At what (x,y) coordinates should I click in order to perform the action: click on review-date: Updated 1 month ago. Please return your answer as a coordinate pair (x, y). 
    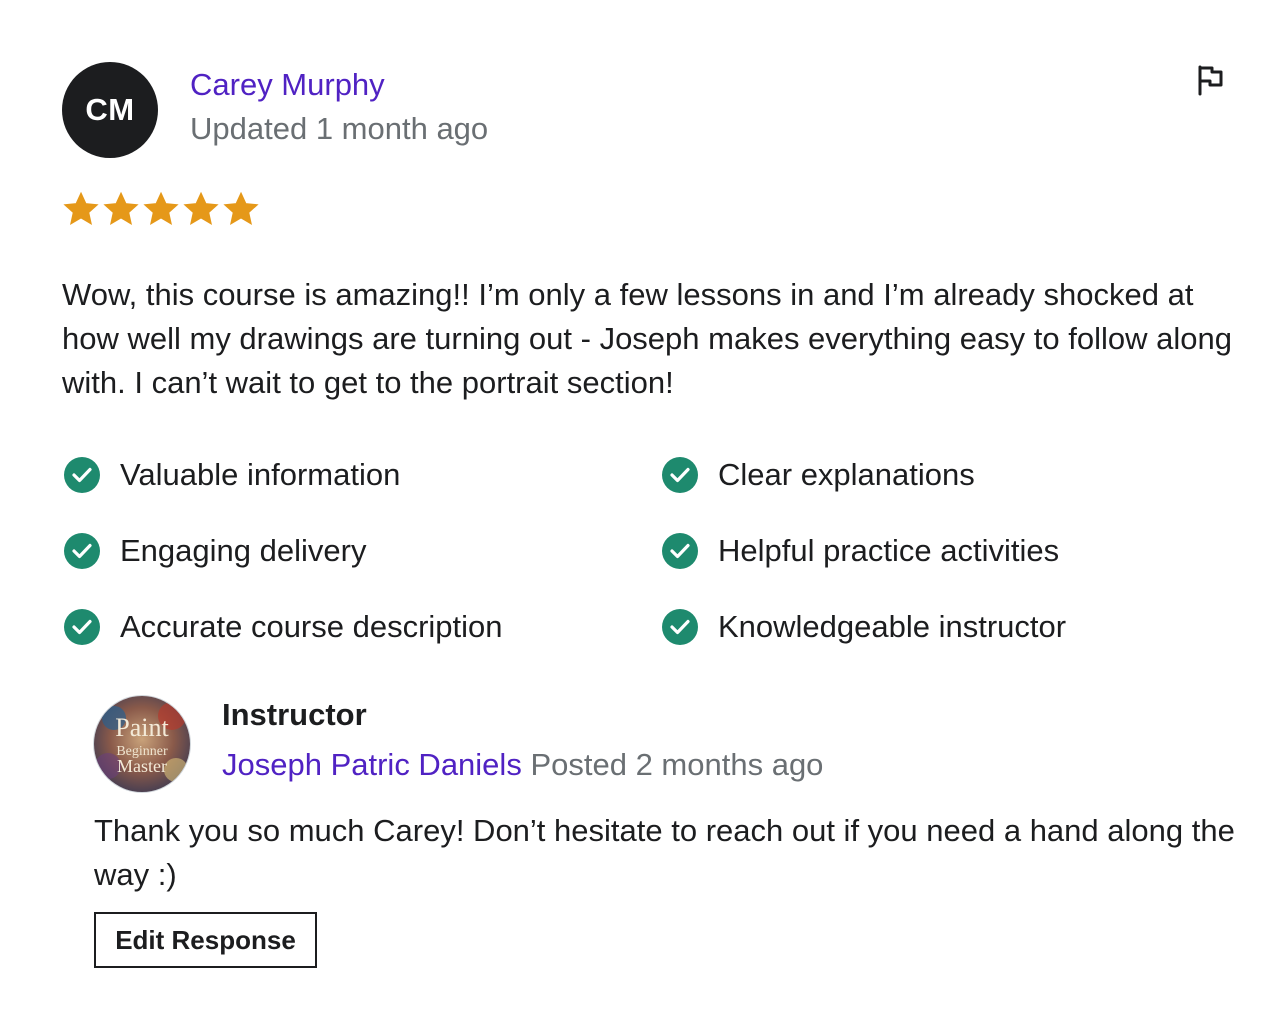
    Looking at the image, I should click on (339, 128).